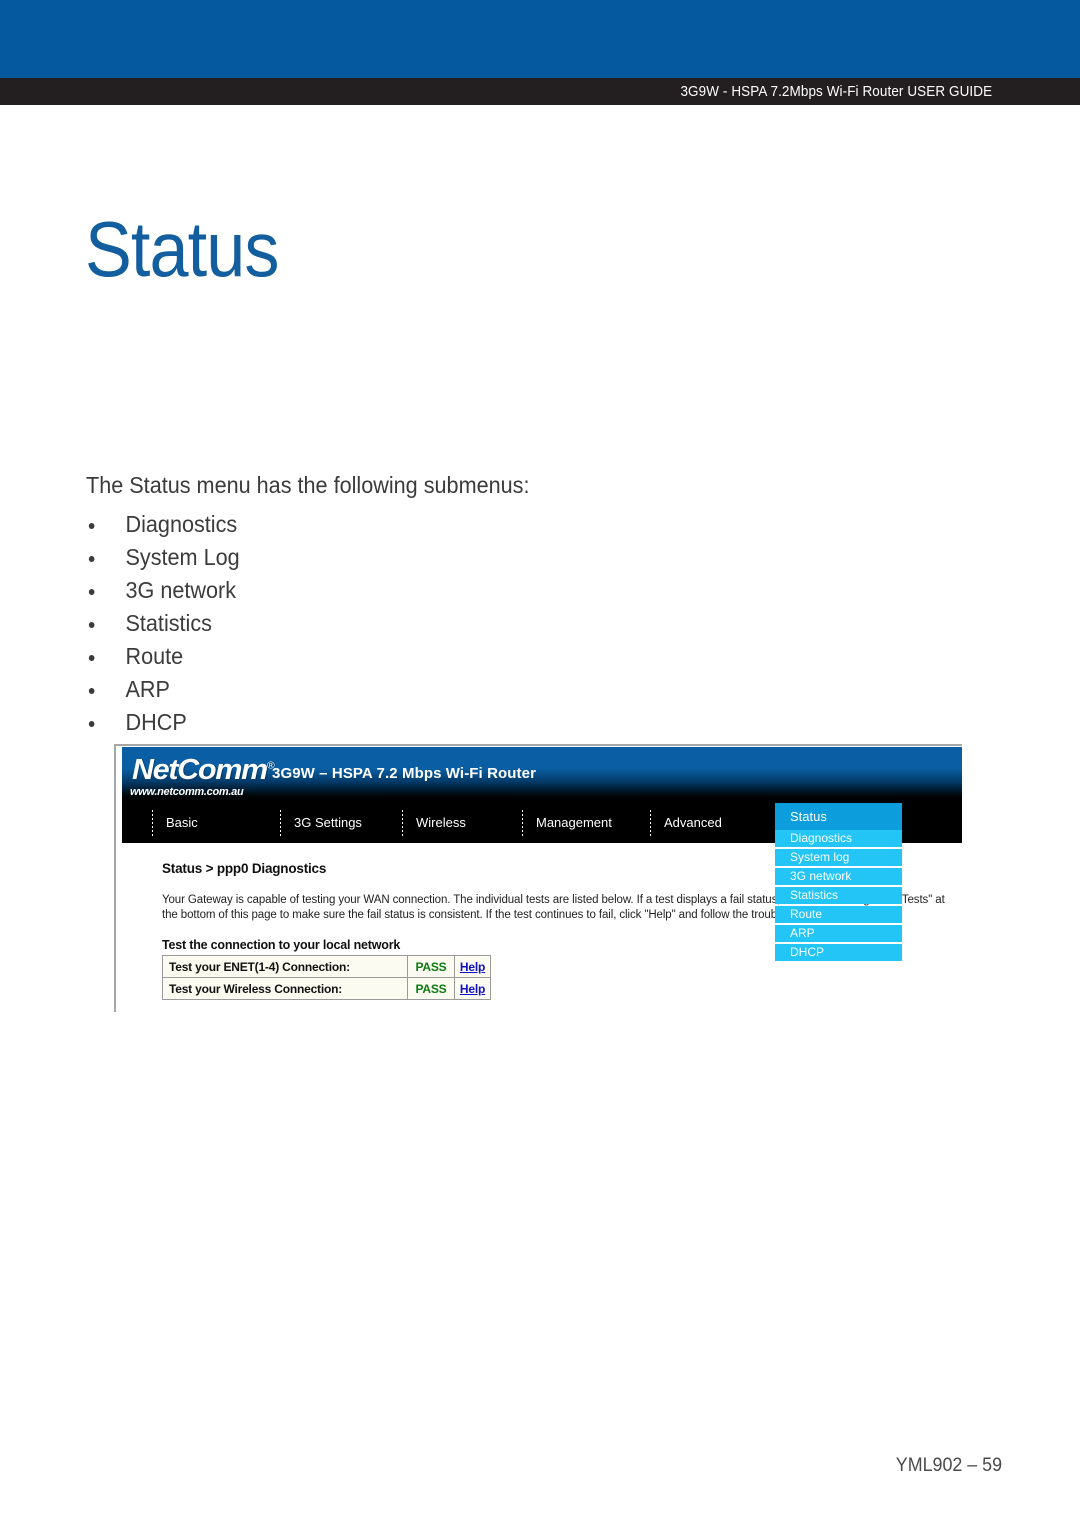  I want to click on menu-item-arp: ARP, so click(838, 933).